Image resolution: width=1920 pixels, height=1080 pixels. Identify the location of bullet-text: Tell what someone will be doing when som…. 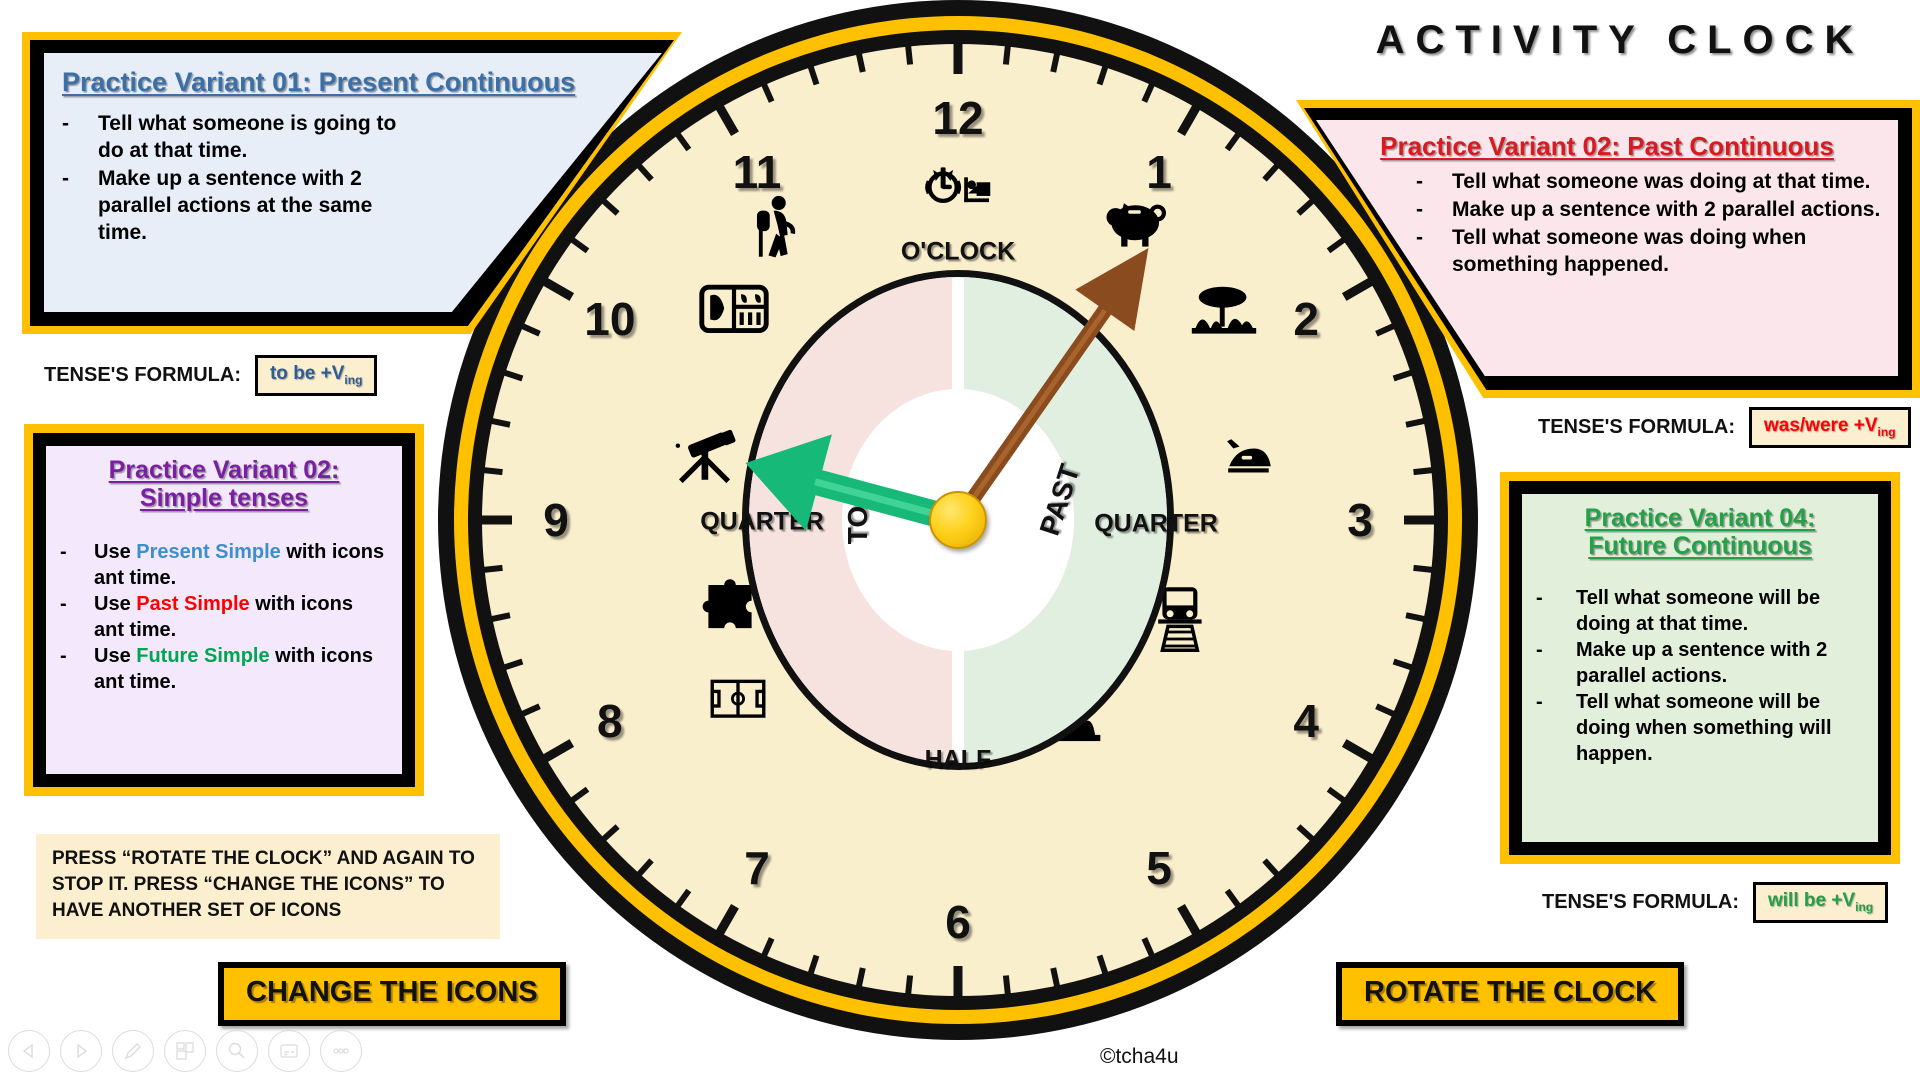
(1704, 728).